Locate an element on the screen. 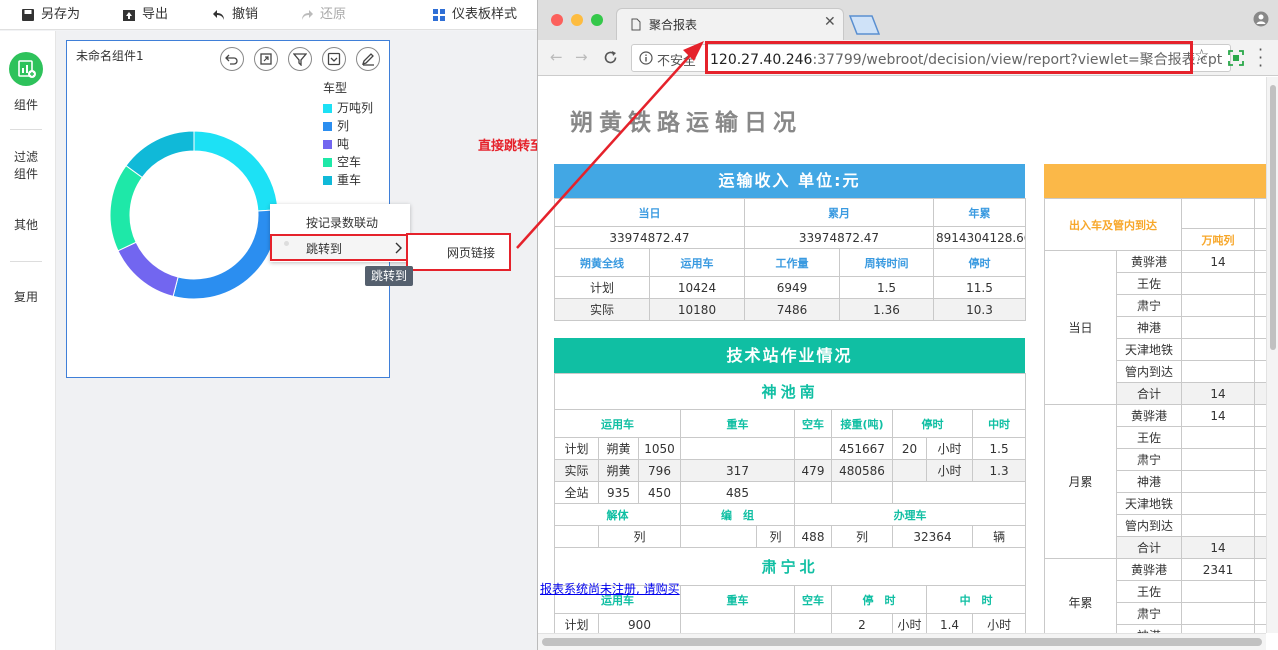 The image size is (1278, 650). new-tab-button is located at coordinates (864, 25).